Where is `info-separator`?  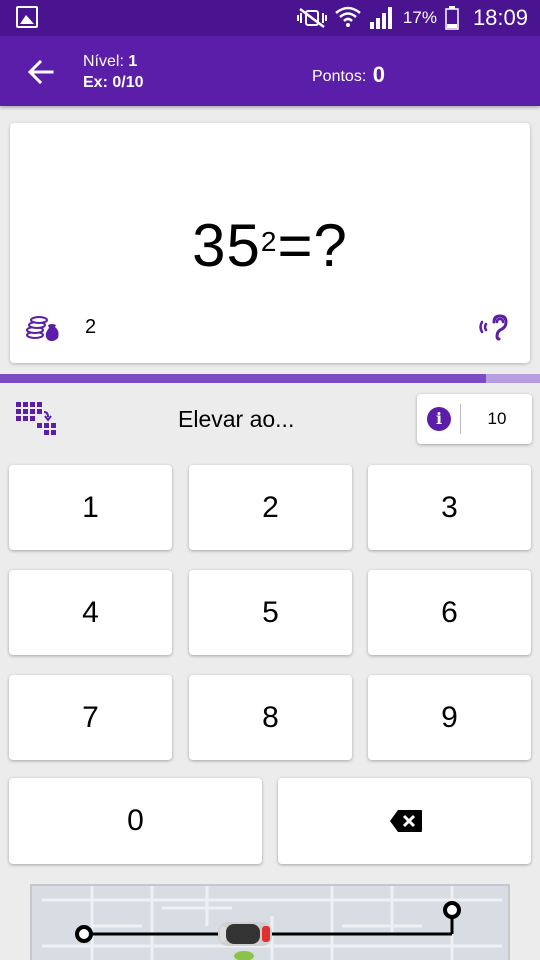
info-separator is located at coordinates (460, 419).